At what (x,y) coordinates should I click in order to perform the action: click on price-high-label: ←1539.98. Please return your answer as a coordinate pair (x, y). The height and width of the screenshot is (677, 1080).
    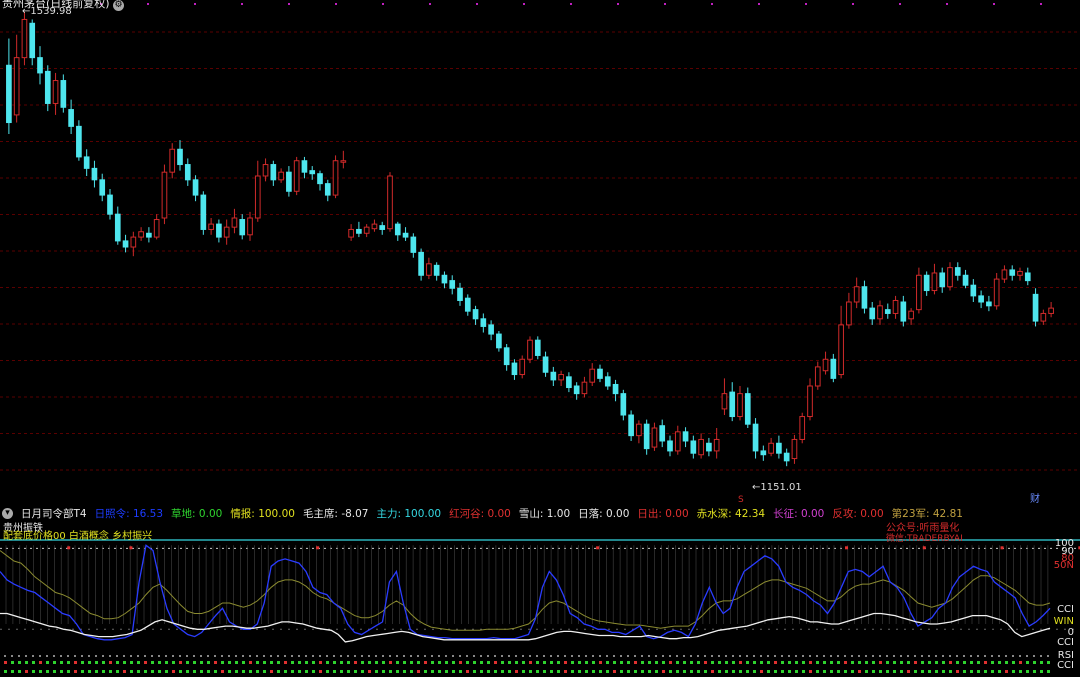
    Looking at the image, I should click on (47, 11).